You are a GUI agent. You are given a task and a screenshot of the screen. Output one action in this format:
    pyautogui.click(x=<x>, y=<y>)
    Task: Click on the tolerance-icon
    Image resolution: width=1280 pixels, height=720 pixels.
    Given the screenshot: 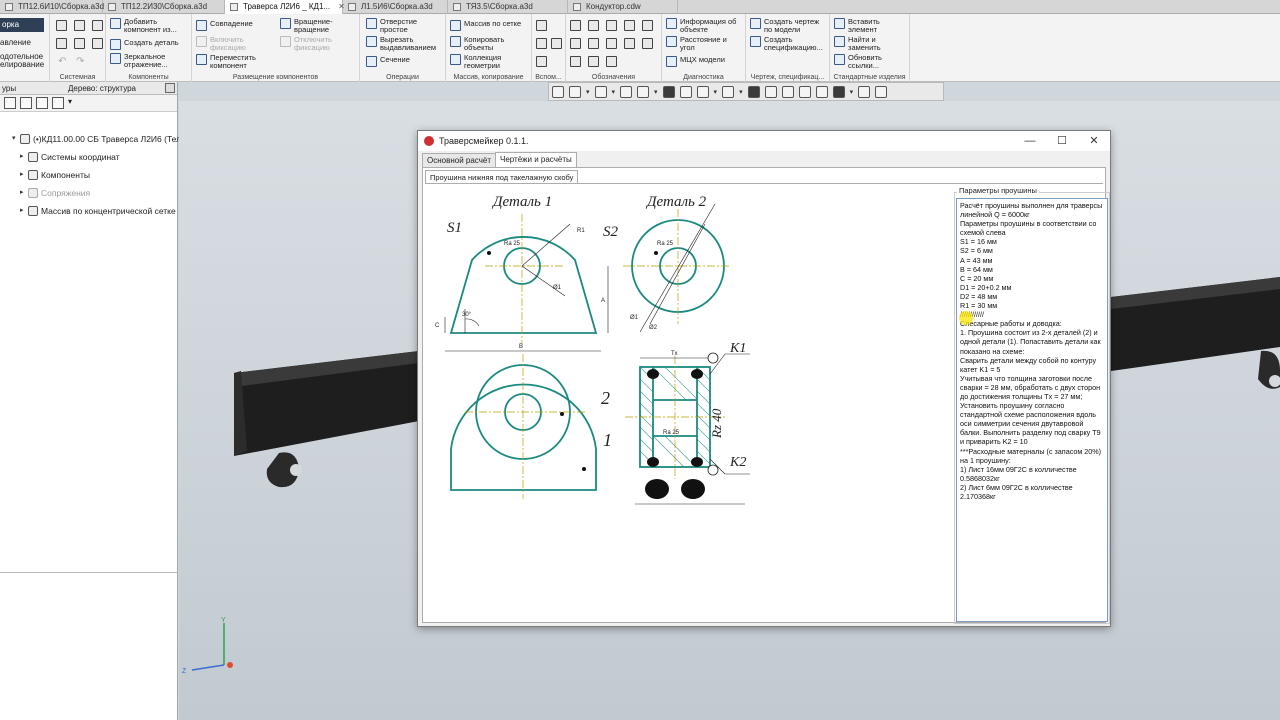 What is the action you would take?
    pyautogui.click(x=629, y=25)
    